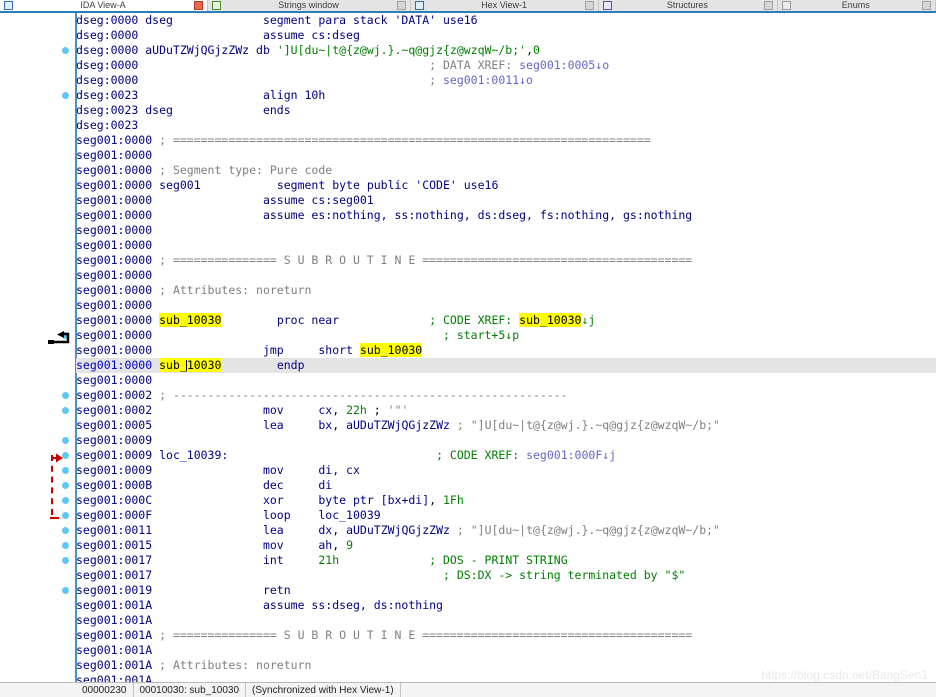 Image resolution: width=936 pixels, height=697 pixels. I want to click on disassembly-row: seg001:0000 assume cs:seg001, so click(506, 200).